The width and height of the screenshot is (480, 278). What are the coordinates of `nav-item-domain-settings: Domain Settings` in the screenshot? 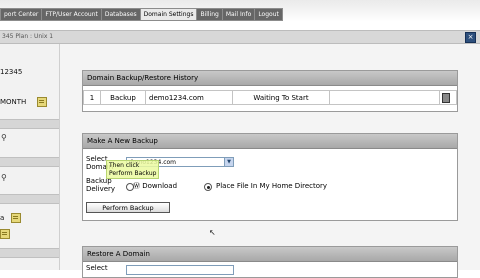 It's located at (168, 14).